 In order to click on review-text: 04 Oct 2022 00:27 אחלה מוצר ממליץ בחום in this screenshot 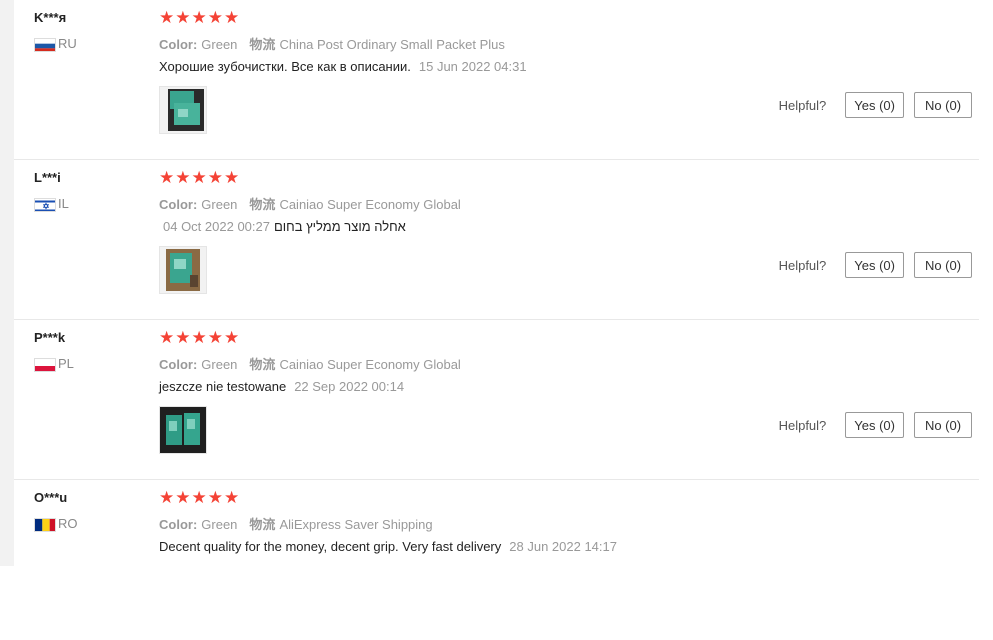, I will do `click(284, 226)`.